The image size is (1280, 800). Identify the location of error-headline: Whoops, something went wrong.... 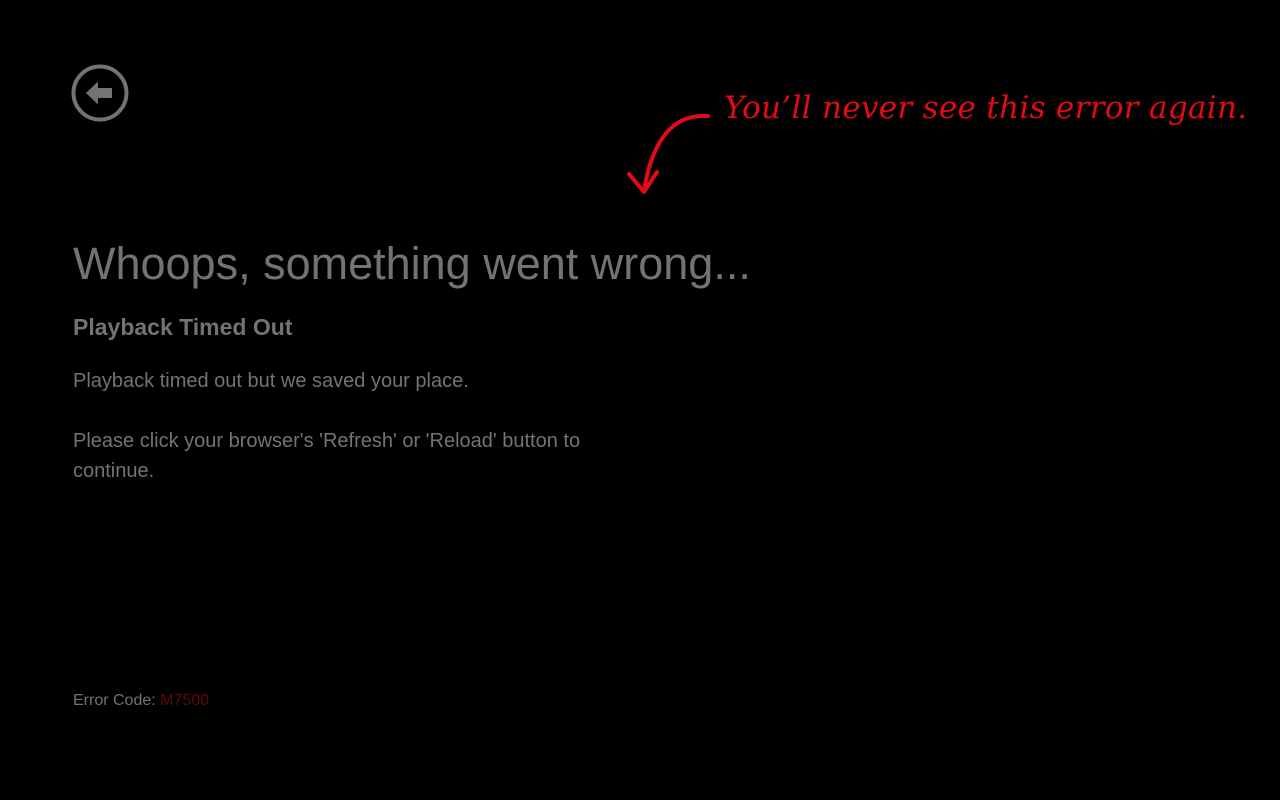
(412, 263).